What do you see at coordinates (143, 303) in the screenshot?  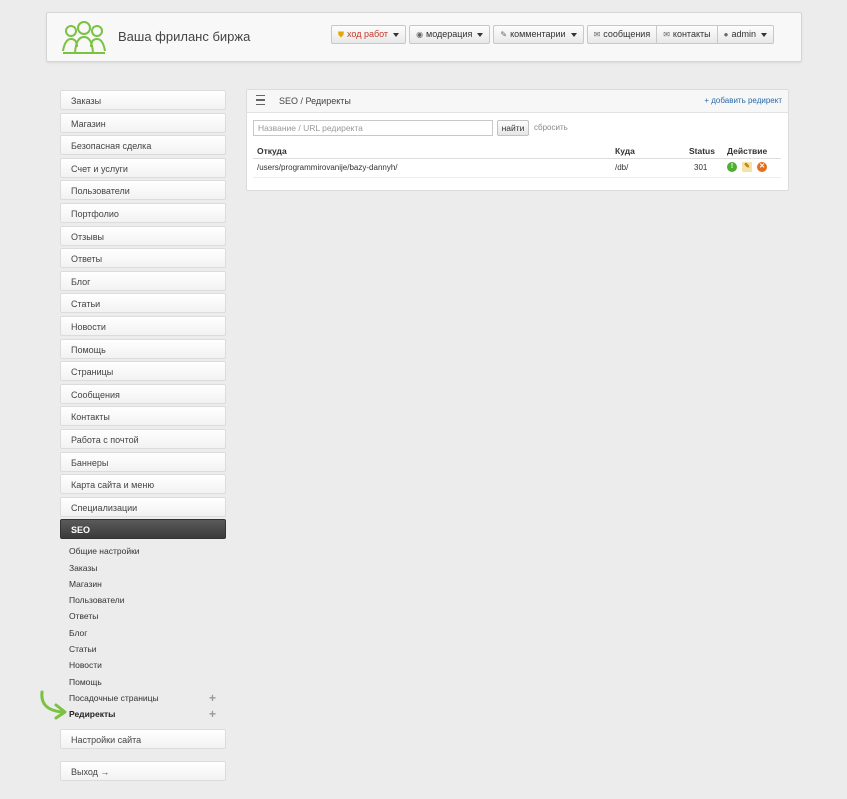 I see `sidebar-item-articles: Статьи` at bounding box center [143, 303].